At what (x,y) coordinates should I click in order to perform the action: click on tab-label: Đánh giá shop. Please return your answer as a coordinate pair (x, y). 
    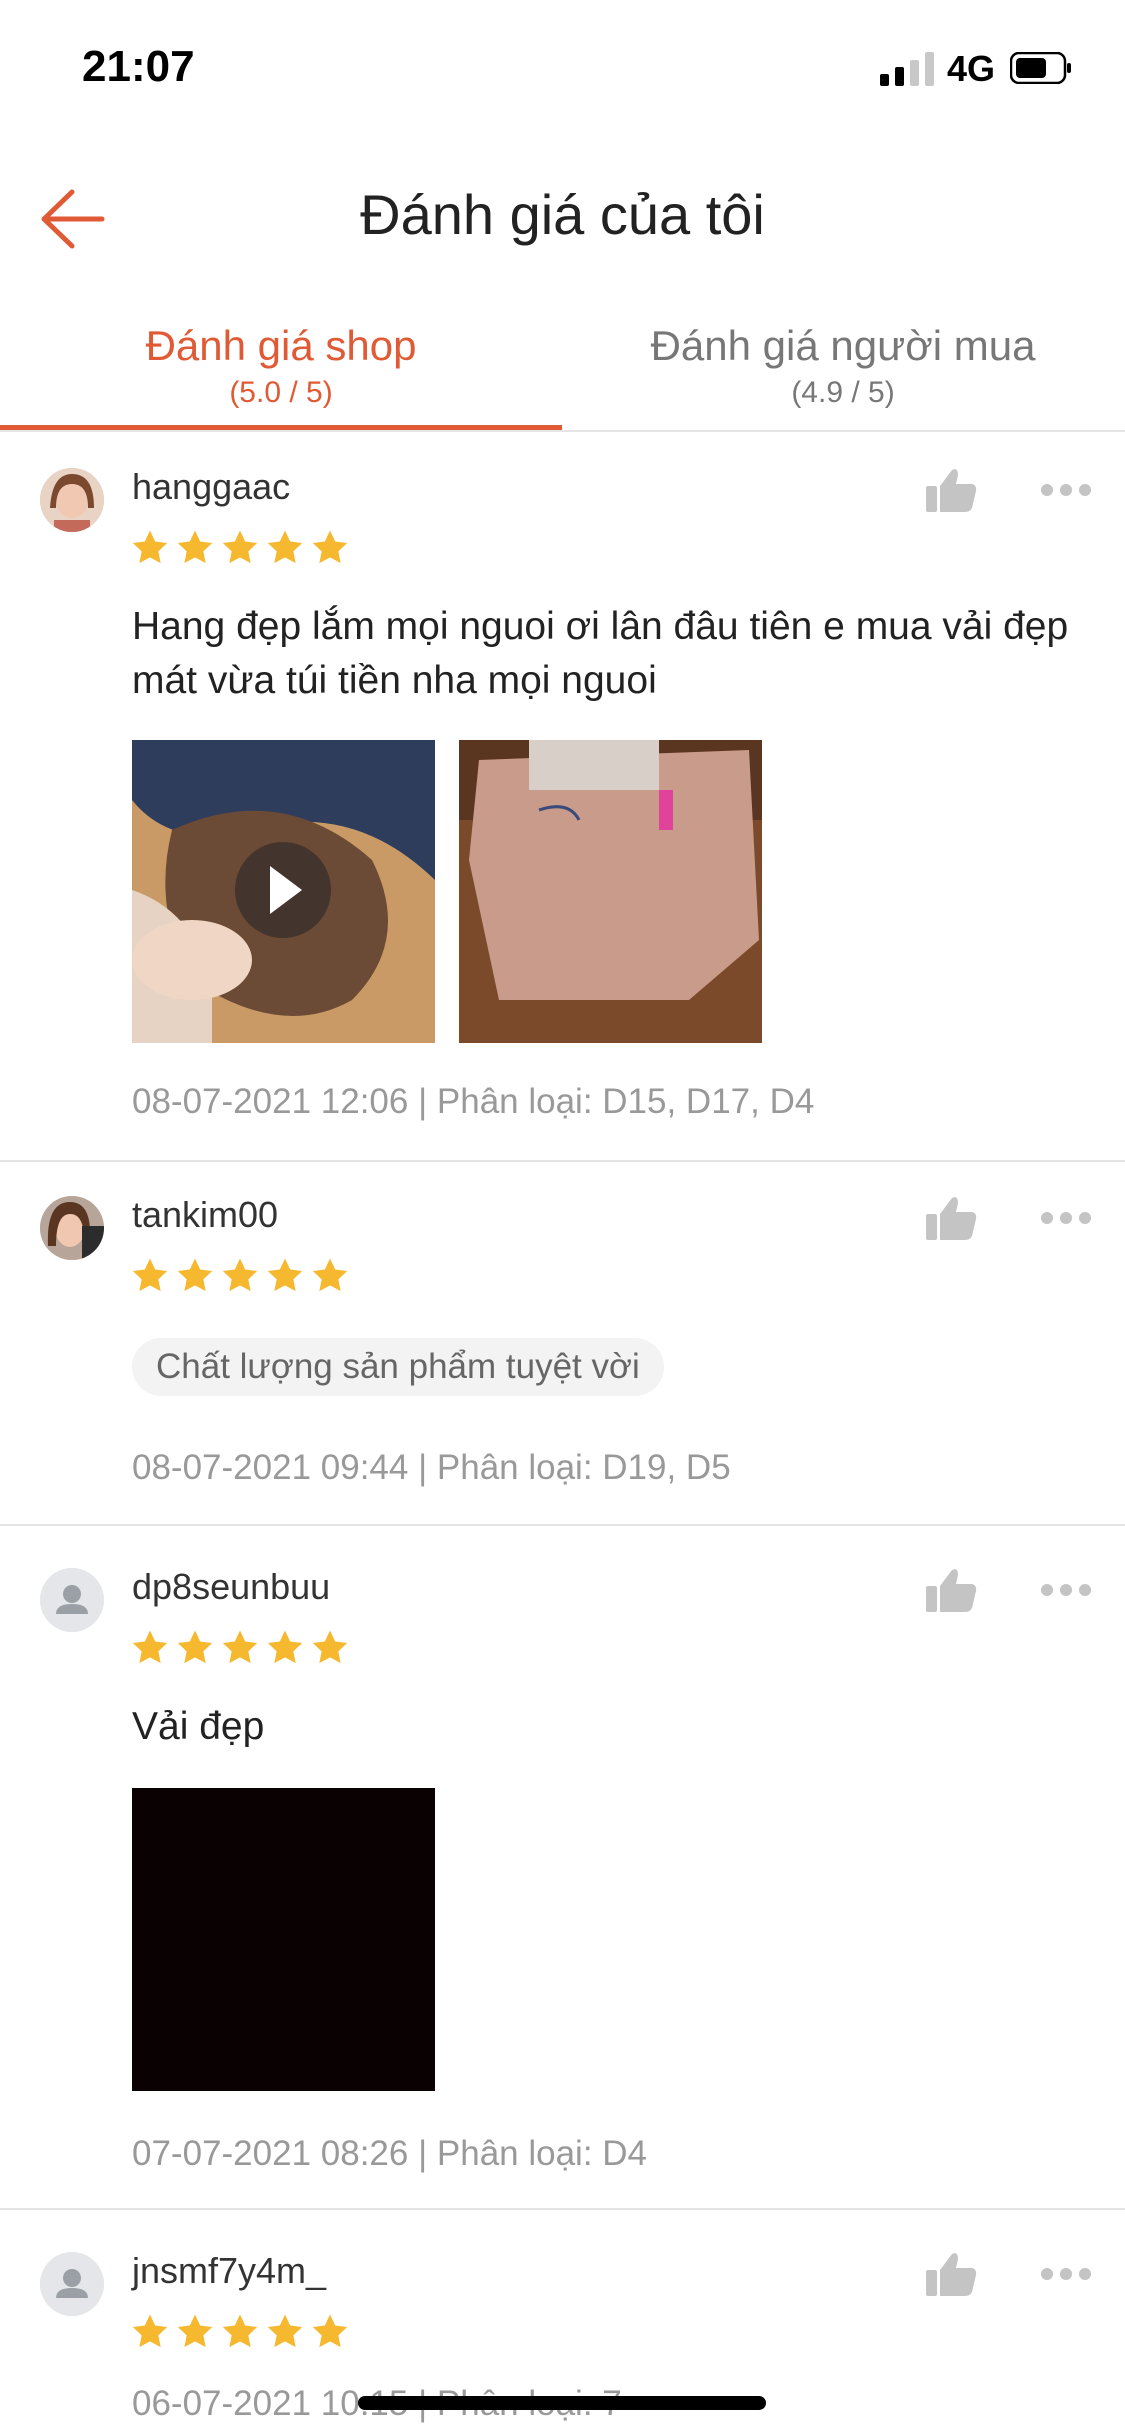
    Looking at the image, I should click on (281, 345).